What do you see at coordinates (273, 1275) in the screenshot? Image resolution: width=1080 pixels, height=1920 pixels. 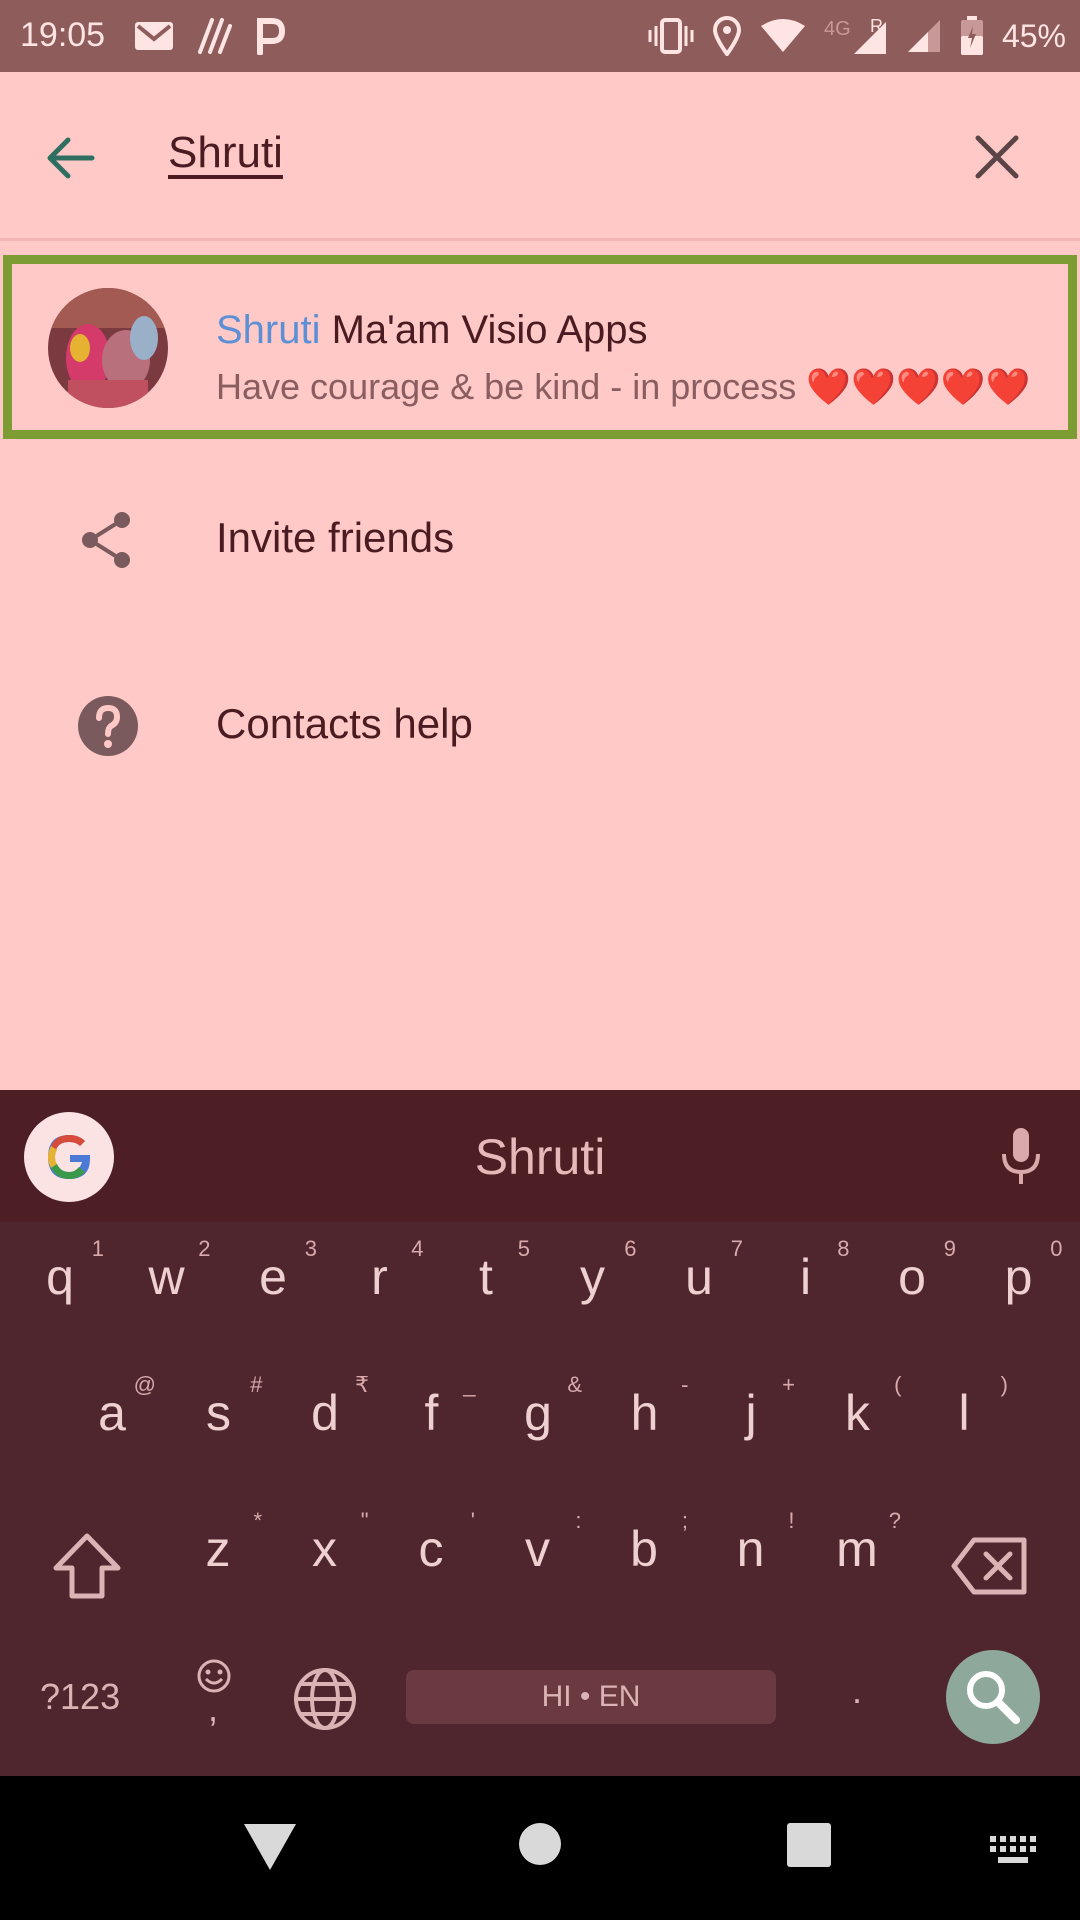 I see `key-e: e3` at bounding box center [273, 1275].